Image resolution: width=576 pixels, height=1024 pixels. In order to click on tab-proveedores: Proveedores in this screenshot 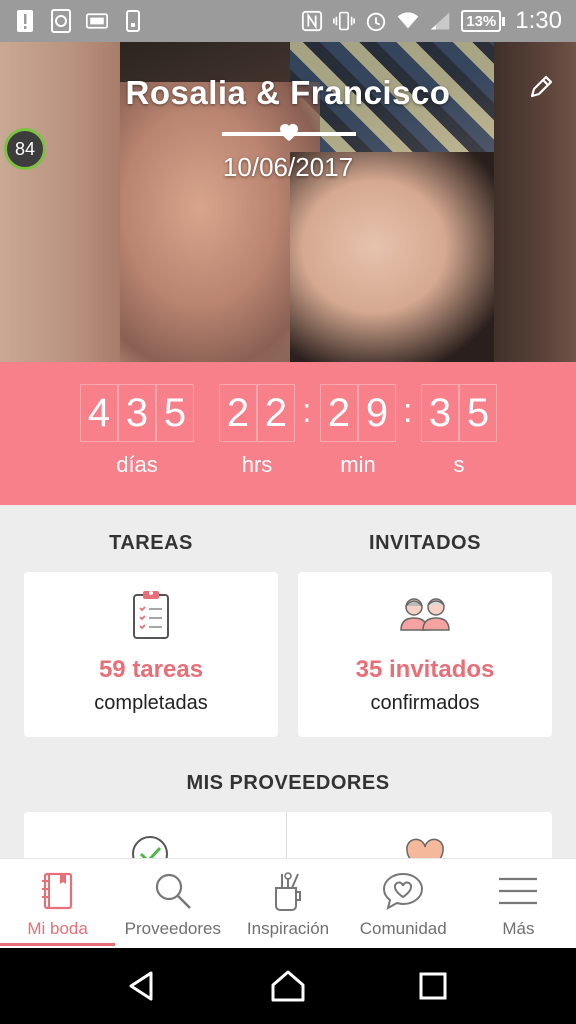, I will do `click(172, 903)`.